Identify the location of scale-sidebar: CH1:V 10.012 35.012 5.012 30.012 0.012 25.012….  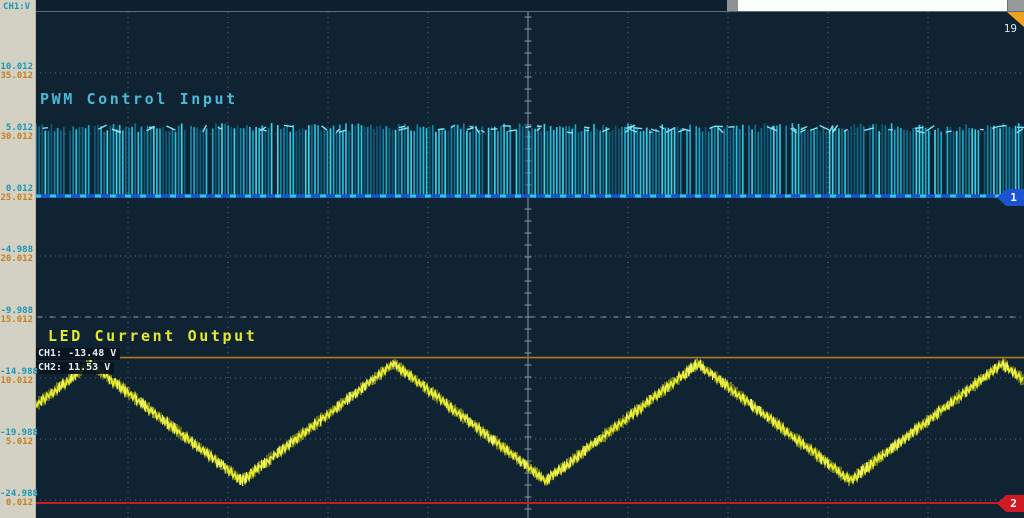
(19, 259).